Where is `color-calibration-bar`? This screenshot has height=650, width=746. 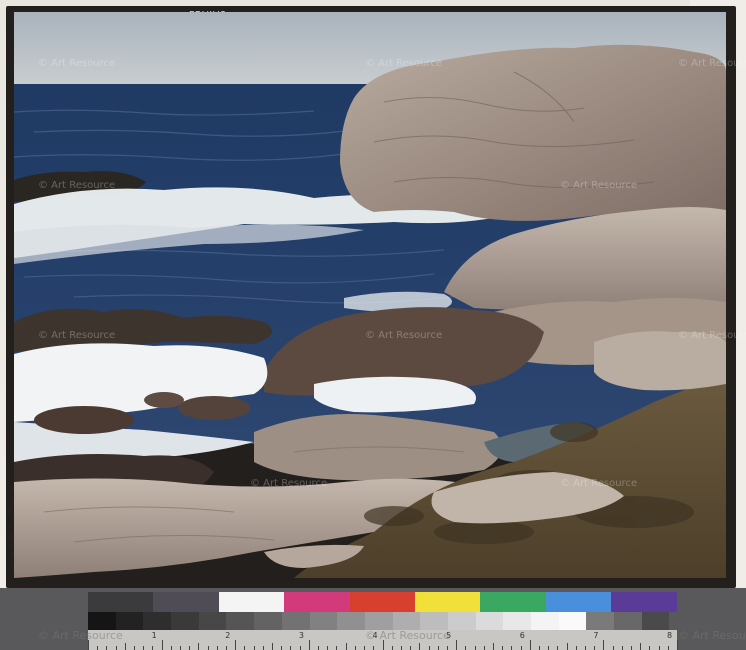
color-calibration-bar is located at coordinates (382, 602).